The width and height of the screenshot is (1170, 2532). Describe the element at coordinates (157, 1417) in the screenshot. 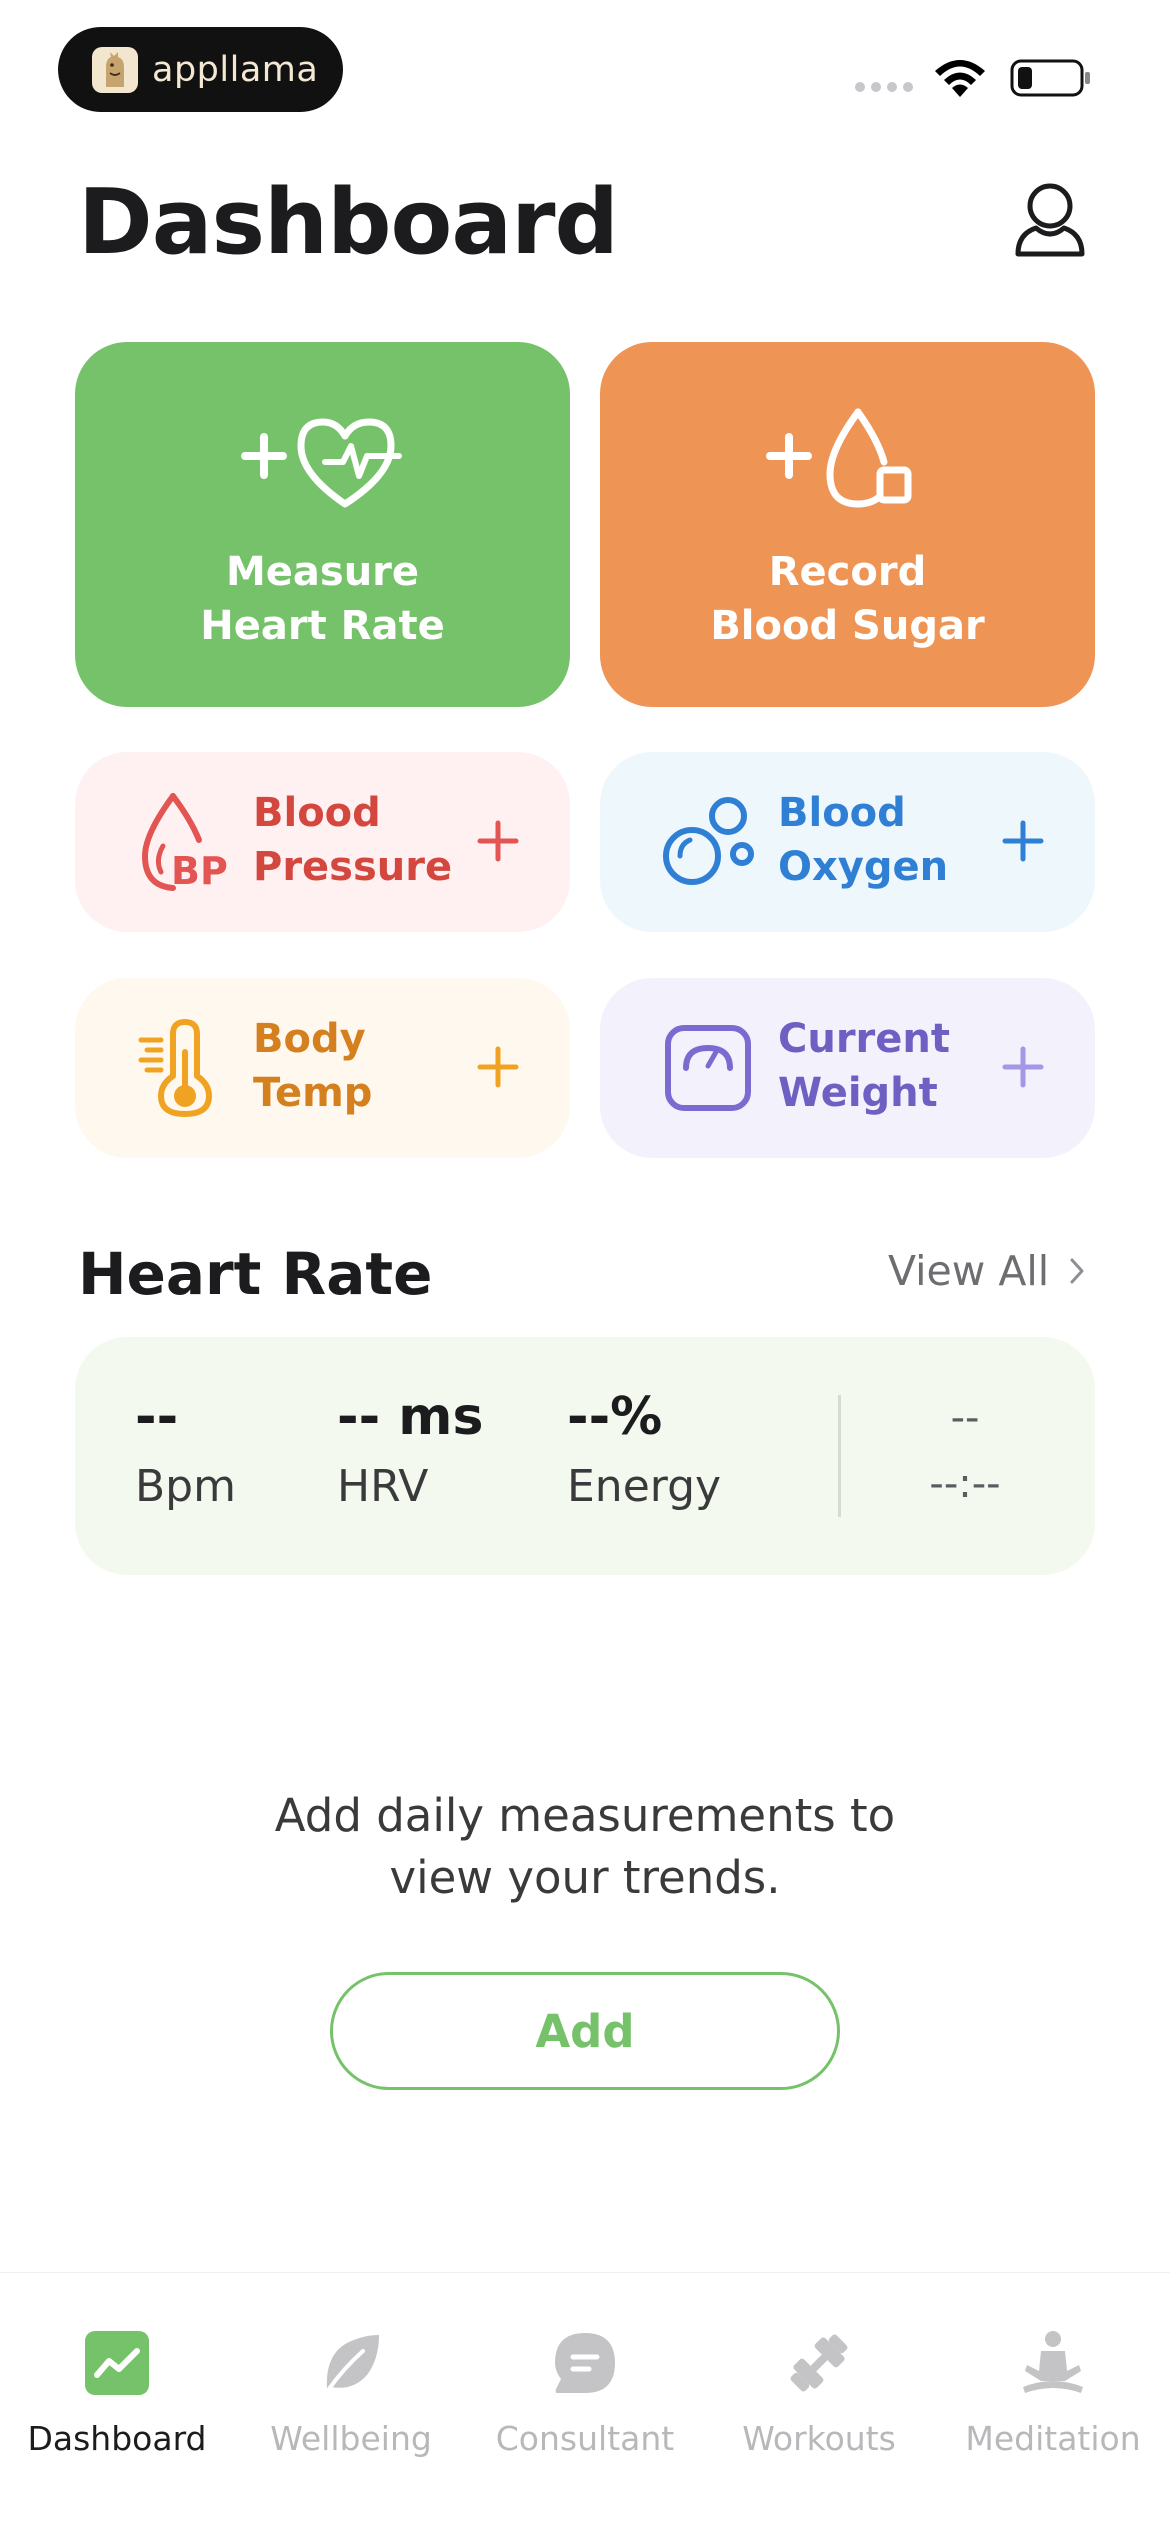

I see `bpm-value: --` at that location.